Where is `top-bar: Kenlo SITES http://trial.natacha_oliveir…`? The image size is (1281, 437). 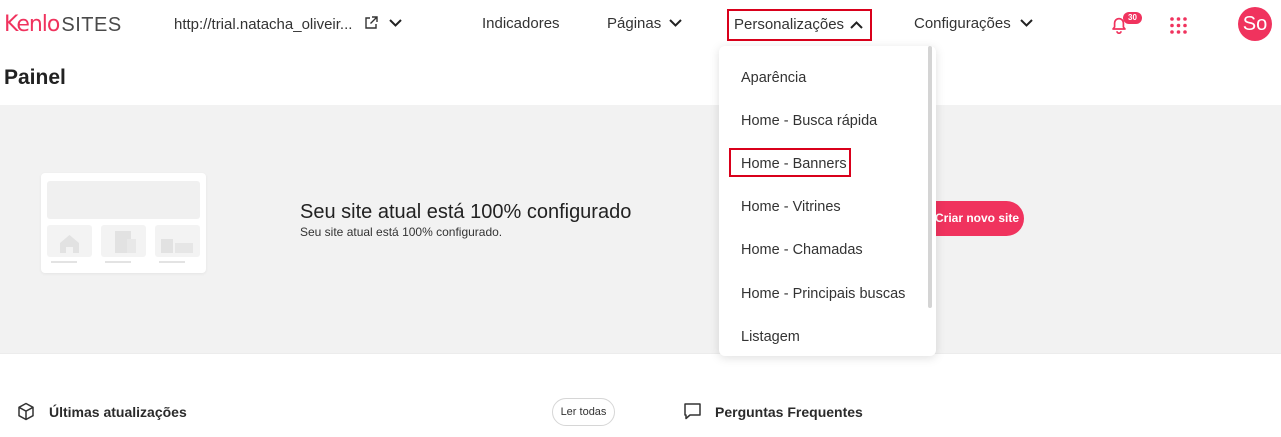 top-bar: Kenlo SITES http://trial.natacha_oliveir… is located at coordinates (640, 26).